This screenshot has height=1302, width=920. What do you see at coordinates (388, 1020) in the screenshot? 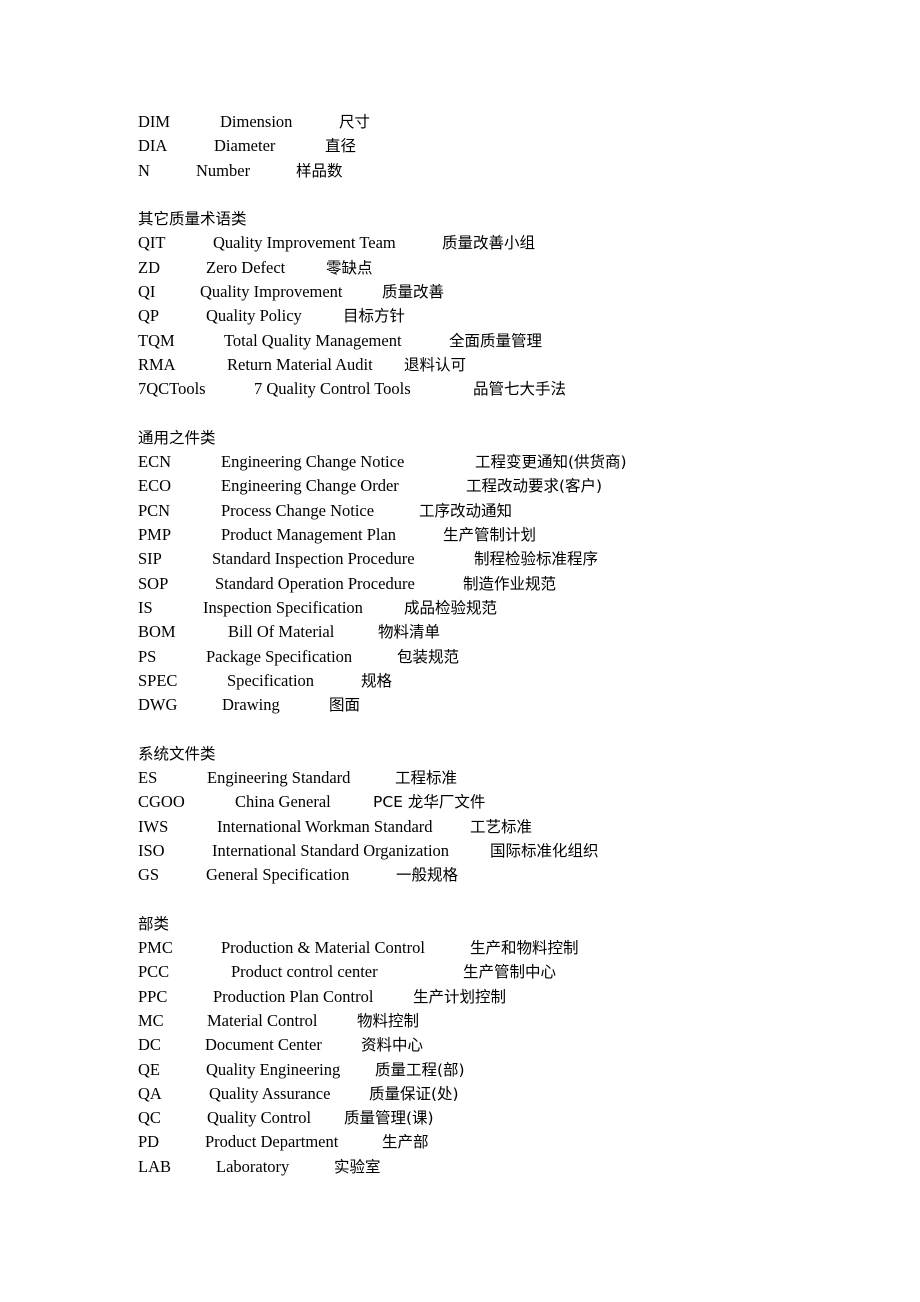
I see `entry-chinese-term: 物料控制` at bounding box center [388, 1020].